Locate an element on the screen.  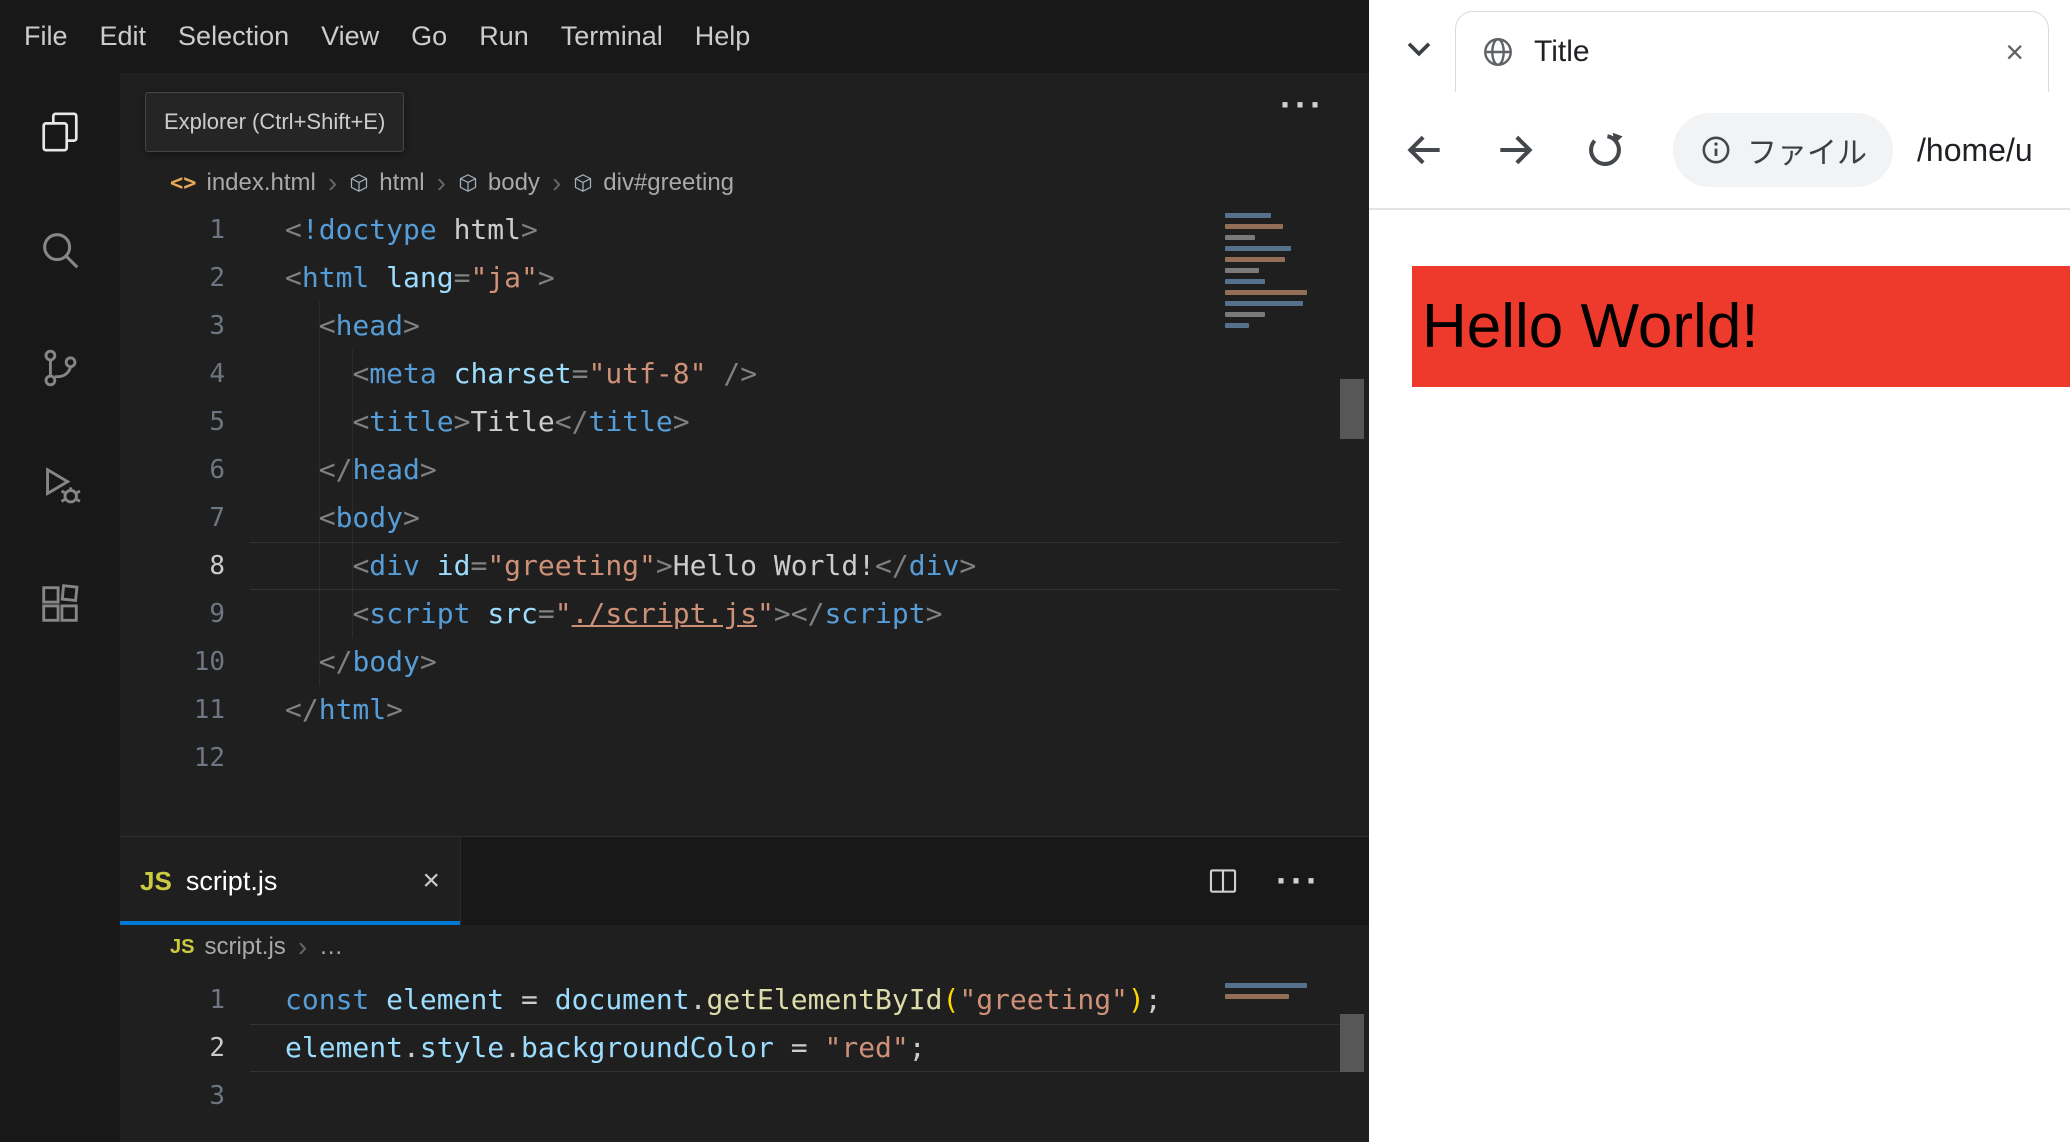
greeting-banner: Hello World! is located at coordinates (1741, 326).